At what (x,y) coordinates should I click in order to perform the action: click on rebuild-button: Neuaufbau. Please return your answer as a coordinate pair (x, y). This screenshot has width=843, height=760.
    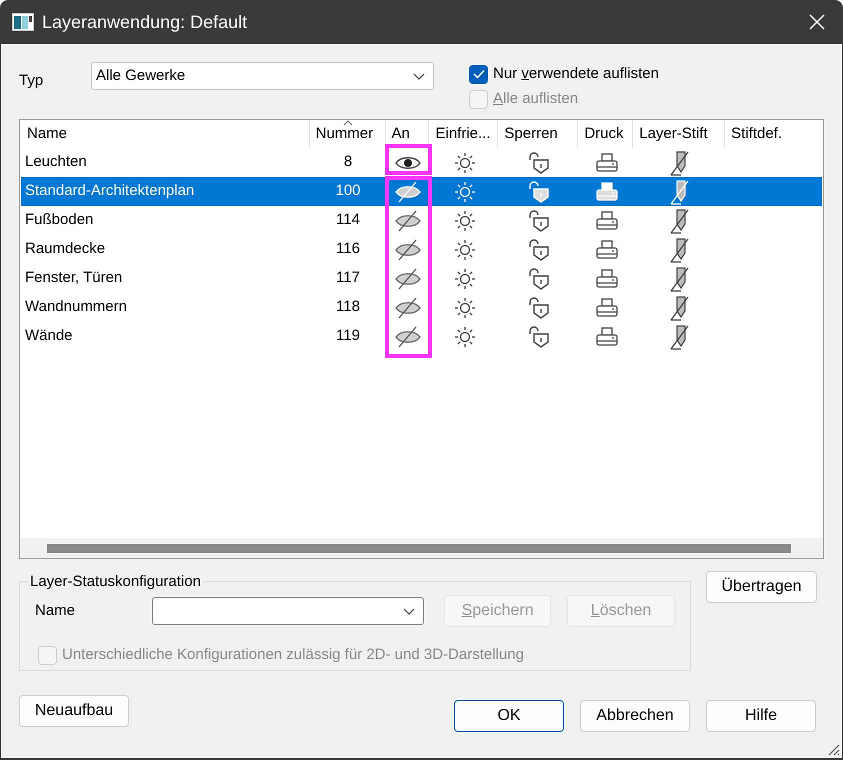
    Looking at the image, I should click on (74, 711).